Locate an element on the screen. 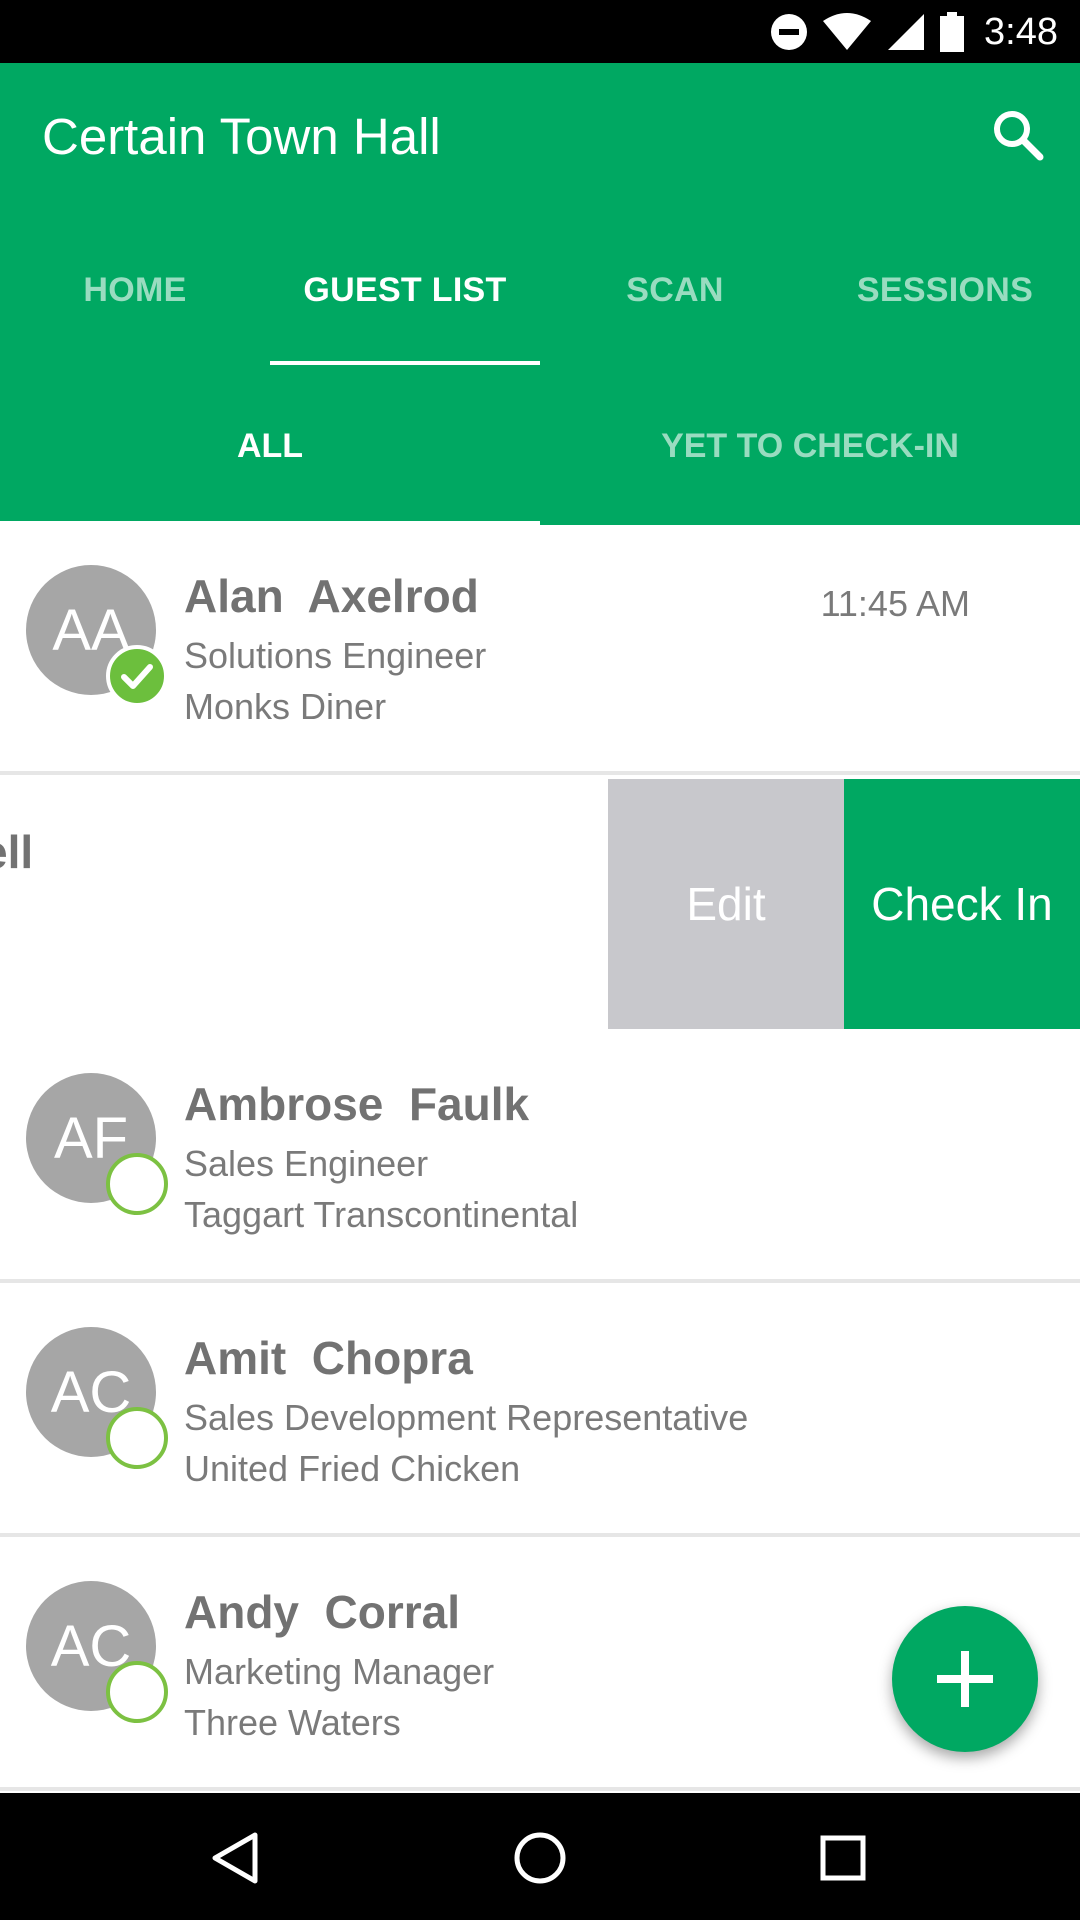 The width and height of the screenshot is (1080, 1920). home-button is located at coordinates (540, 1858).